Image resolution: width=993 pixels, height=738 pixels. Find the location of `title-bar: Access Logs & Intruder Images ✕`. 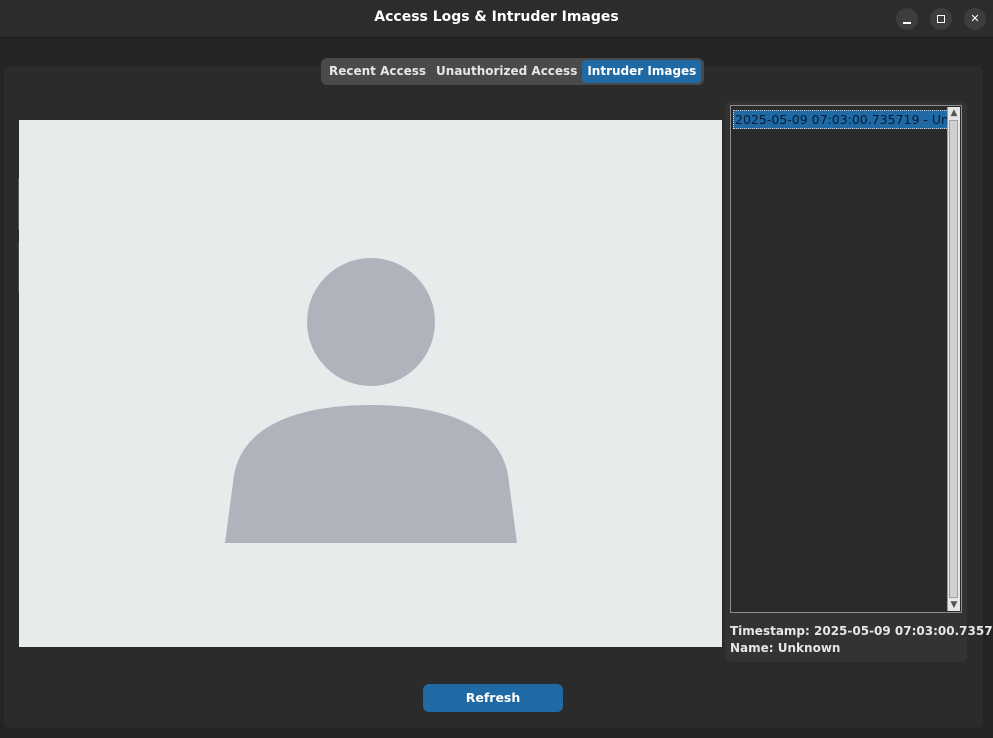

title-bar: Access Logs & Intruder Images ✕ is located at coordinates (496, 19).